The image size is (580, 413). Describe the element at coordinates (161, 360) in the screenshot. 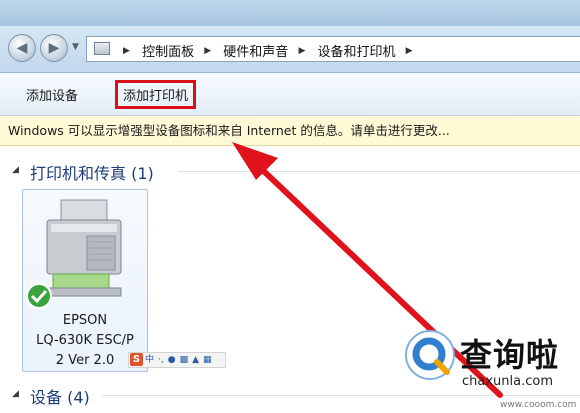

I see `ime-punctuation-icon: ·,` at that location.